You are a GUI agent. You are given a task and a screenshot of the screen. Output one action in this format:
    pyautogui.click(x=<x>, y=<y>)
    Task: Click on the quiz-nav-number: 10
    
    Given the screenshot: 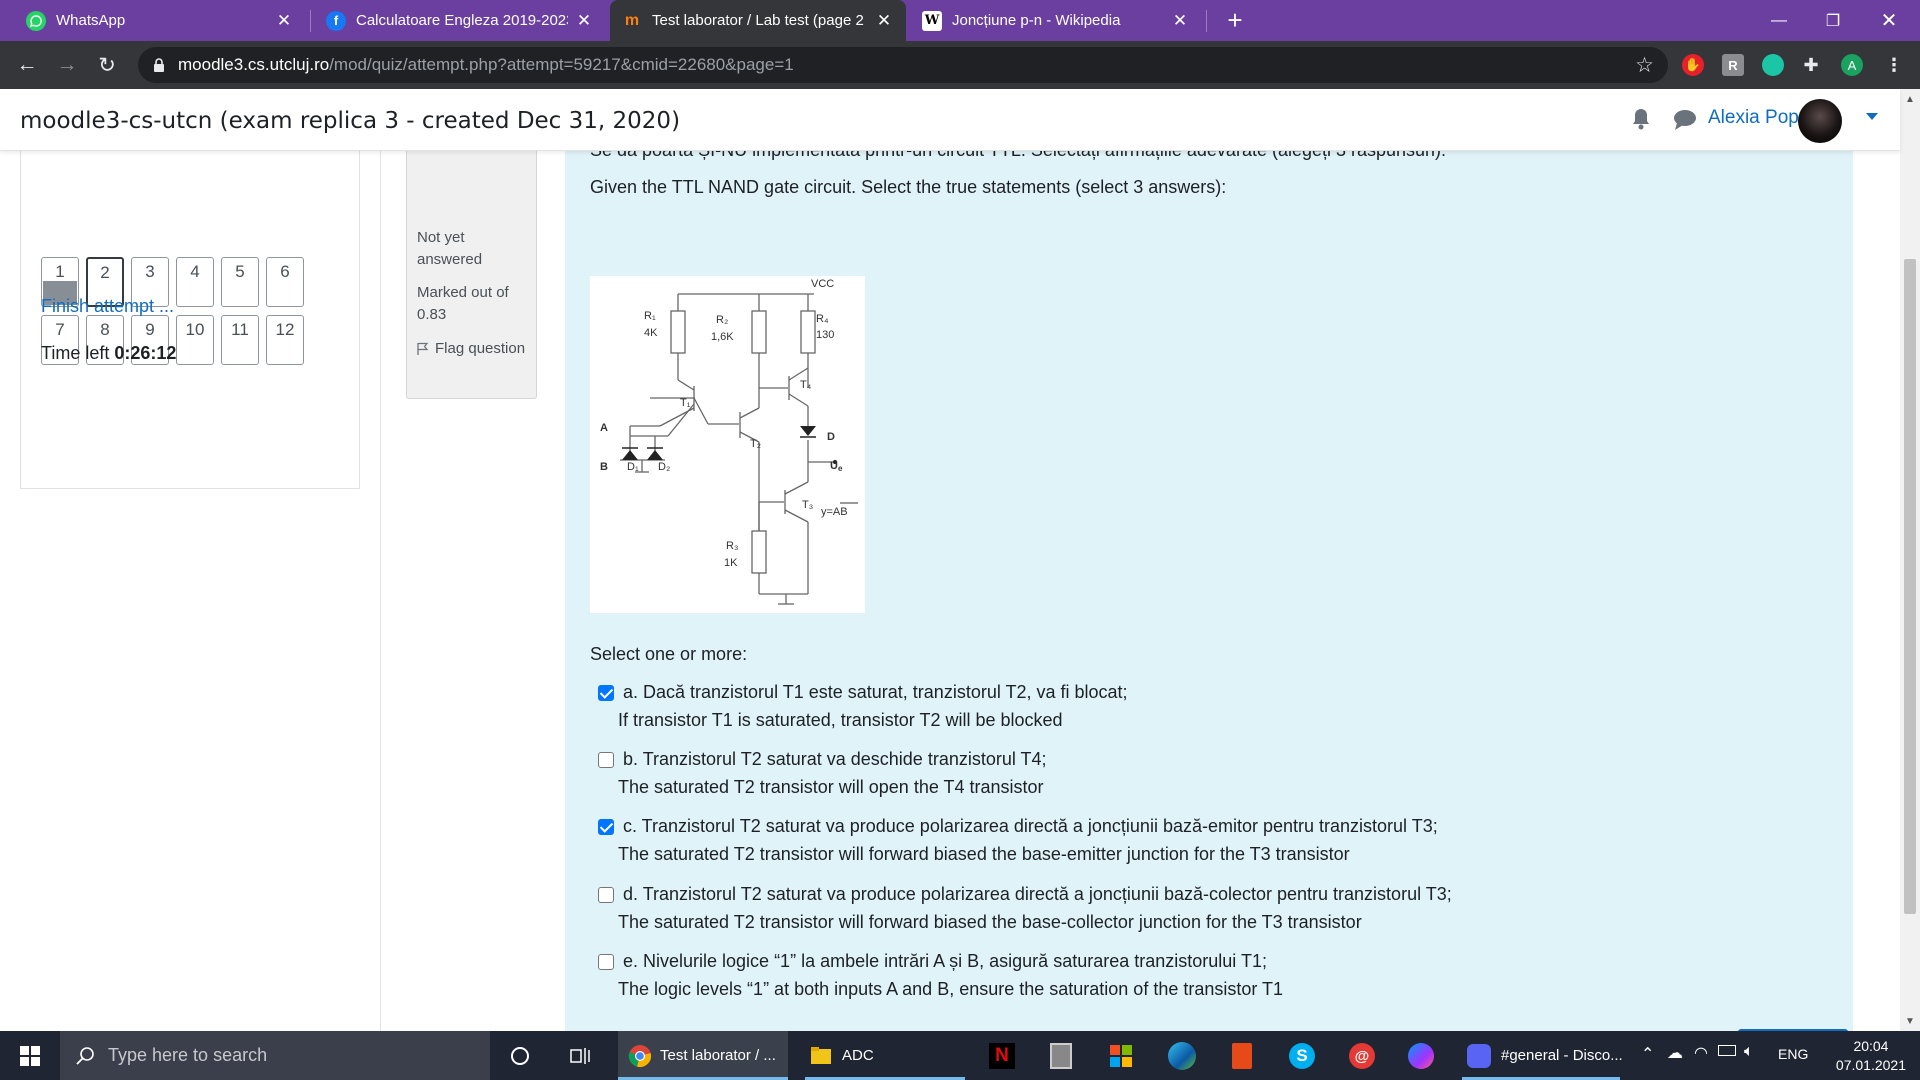 What is the action you would take?
    pyautogui.click(x=195, y=329)
    